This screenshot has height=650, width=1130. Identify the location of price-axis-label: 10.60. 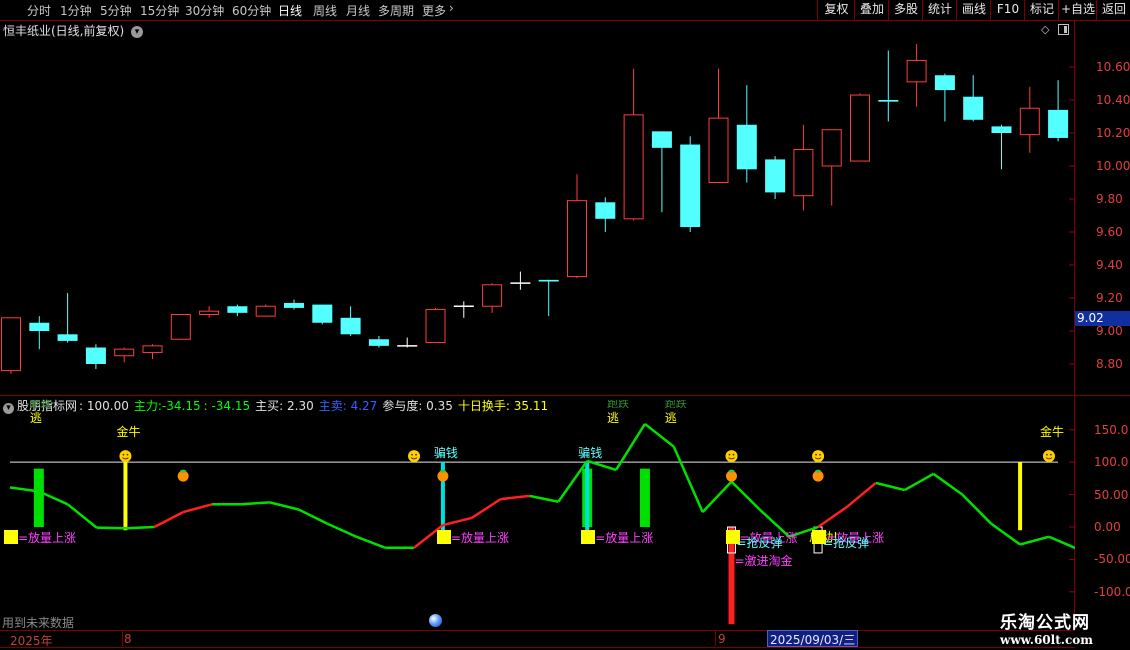
(1113, 67).